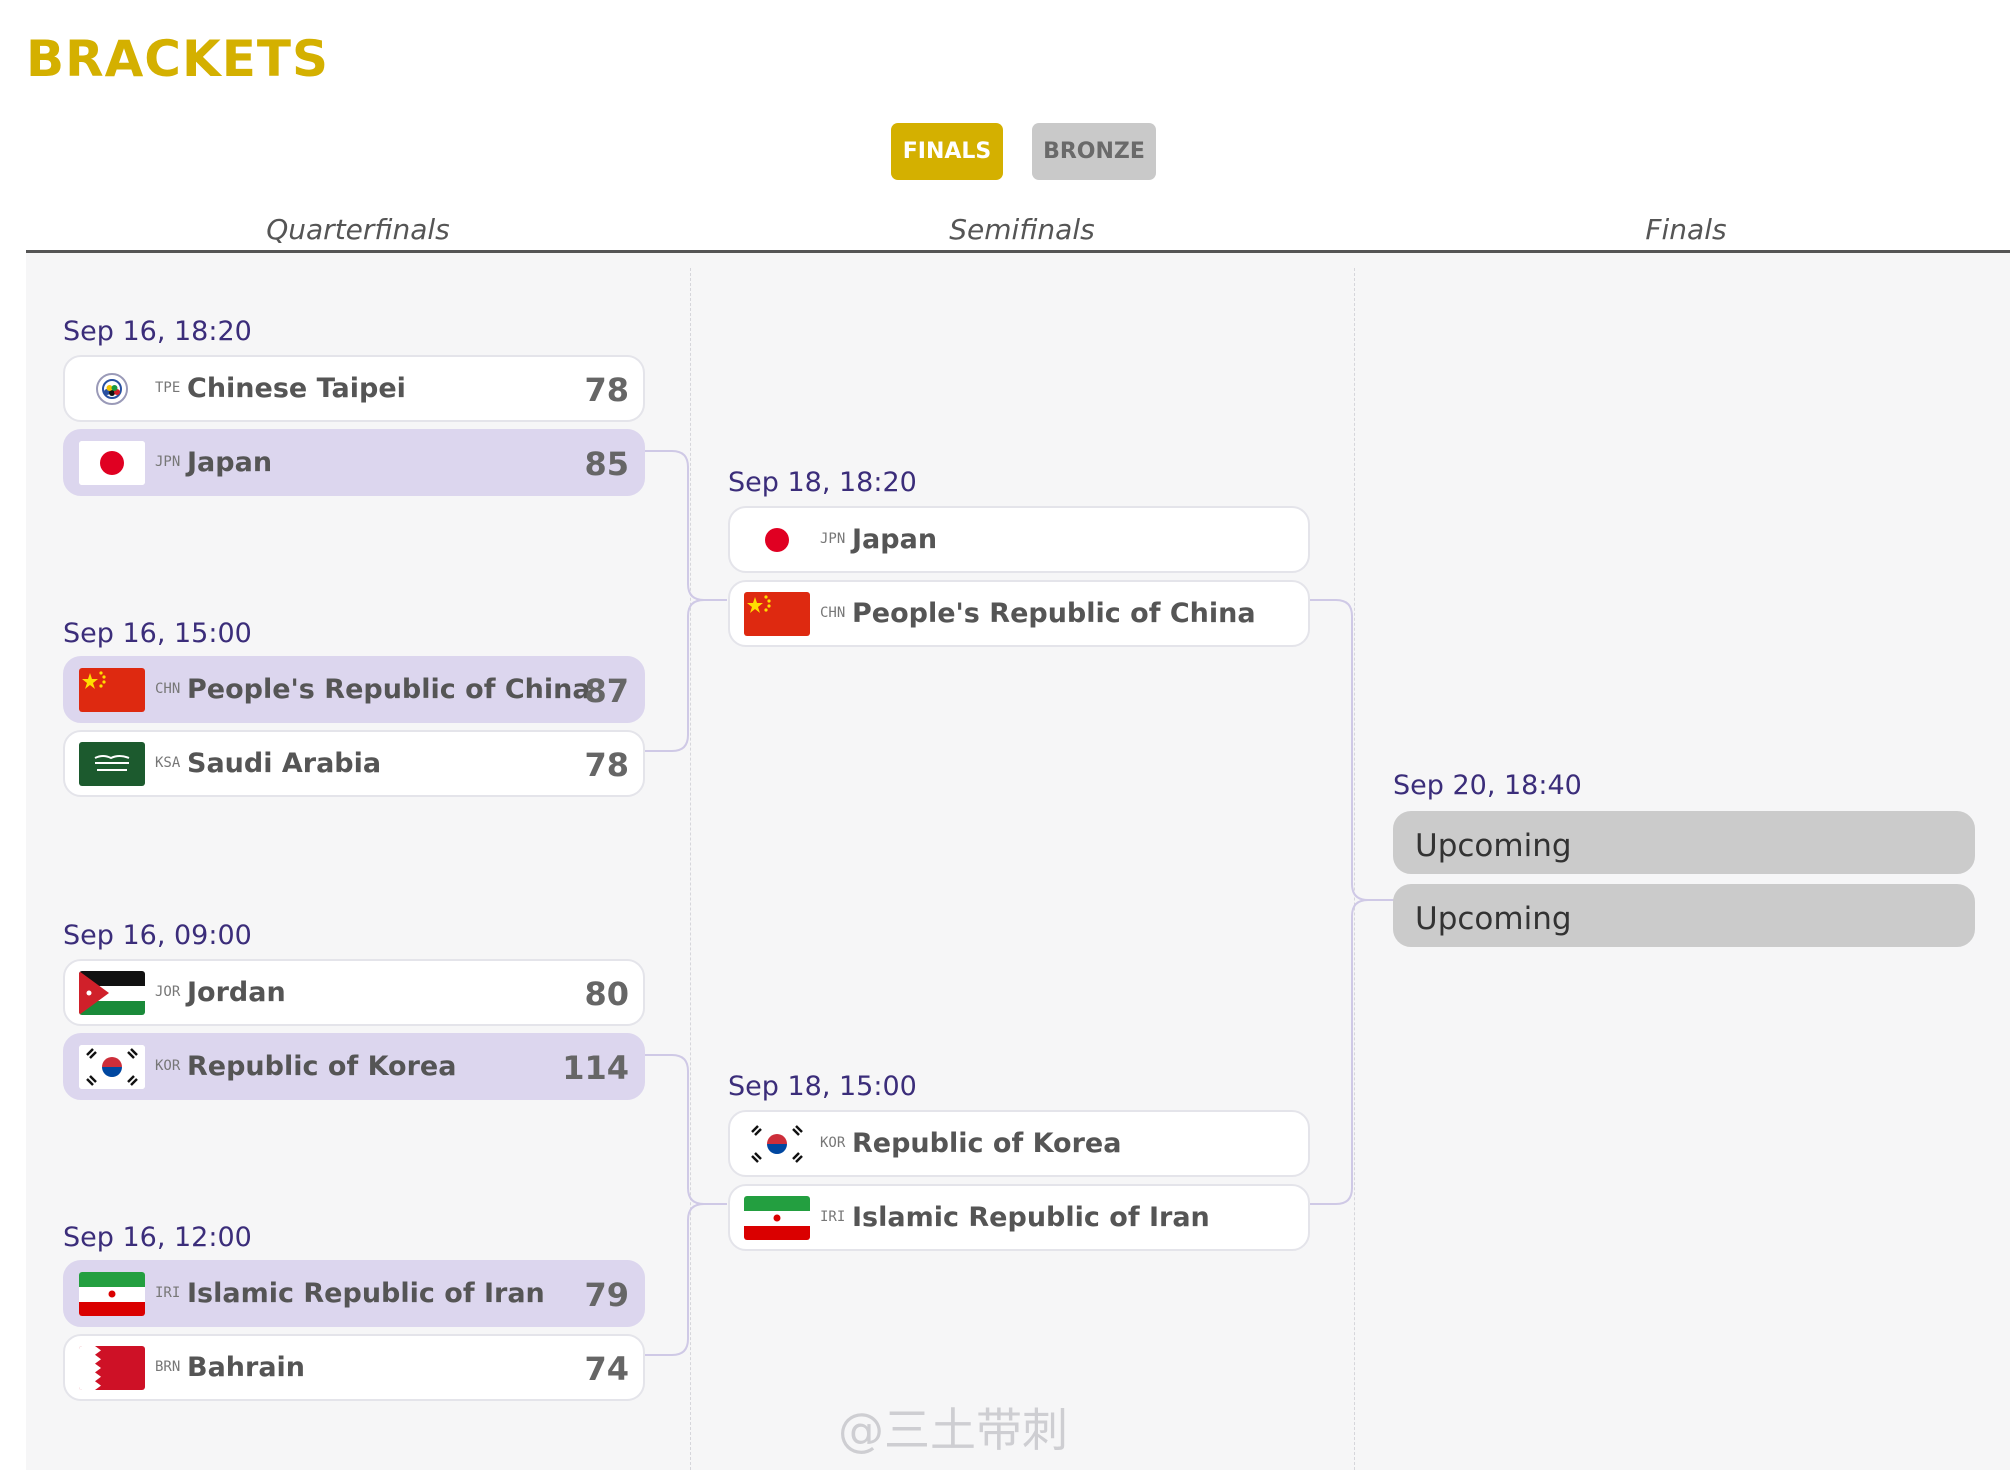 The width and height of the screenshot is (2010, 1470). What do you see at coordinates (606, 691) in the screenshot?
I see `team-score: 87` at bounding box center [606, 691].